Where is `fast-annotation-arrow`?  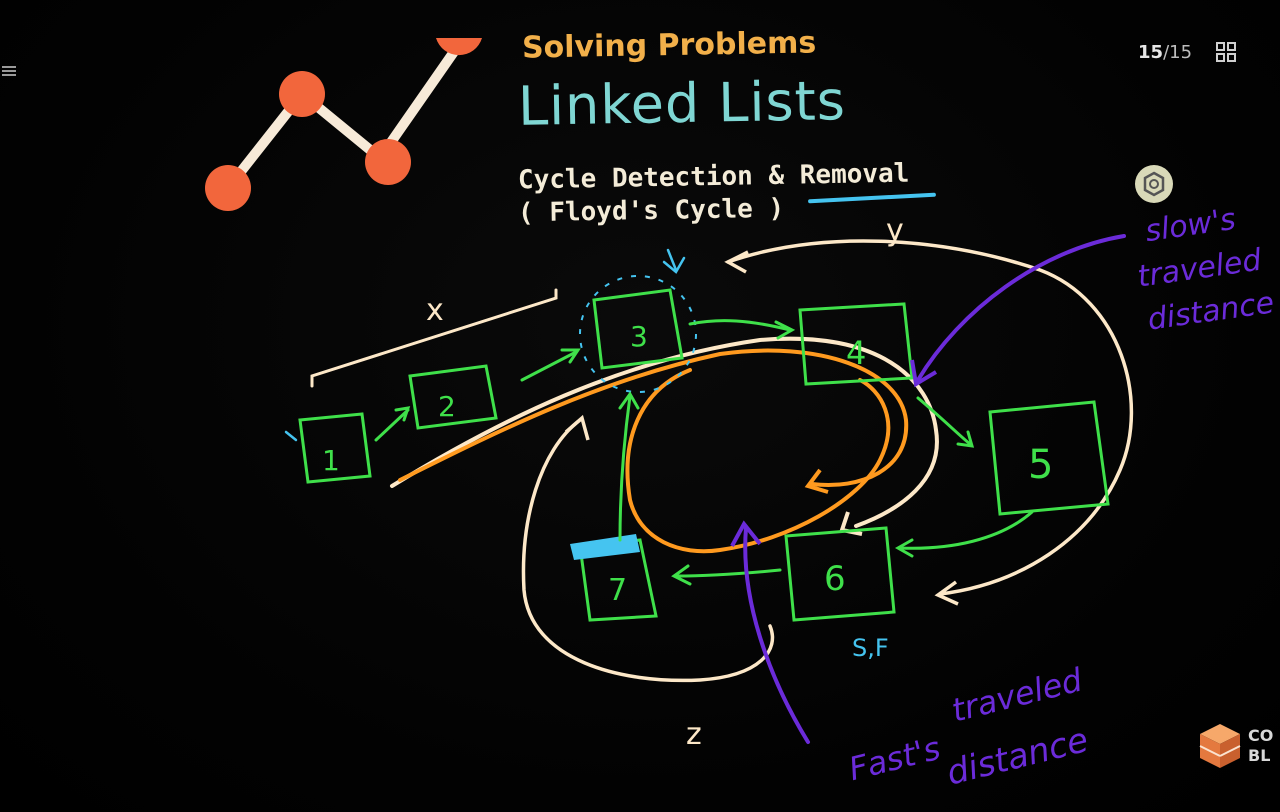 fast-annotation-arrow is located at coordinates (776, 635).